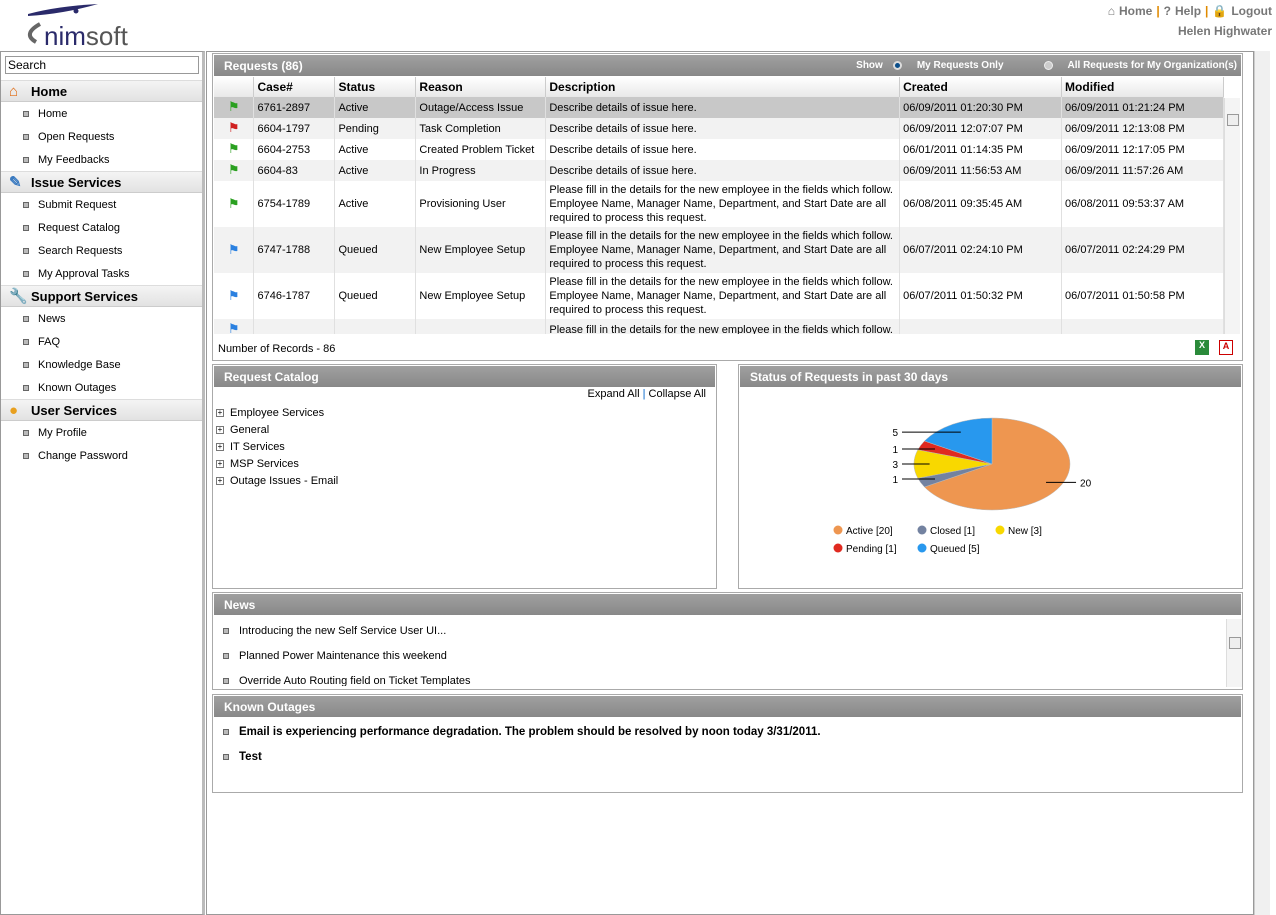 The image size is (1276, 915). Describe the element at coordinates (101, 296) in the screenshot. I see `sidebar-section-2: 🔧 Support Services` at that location.